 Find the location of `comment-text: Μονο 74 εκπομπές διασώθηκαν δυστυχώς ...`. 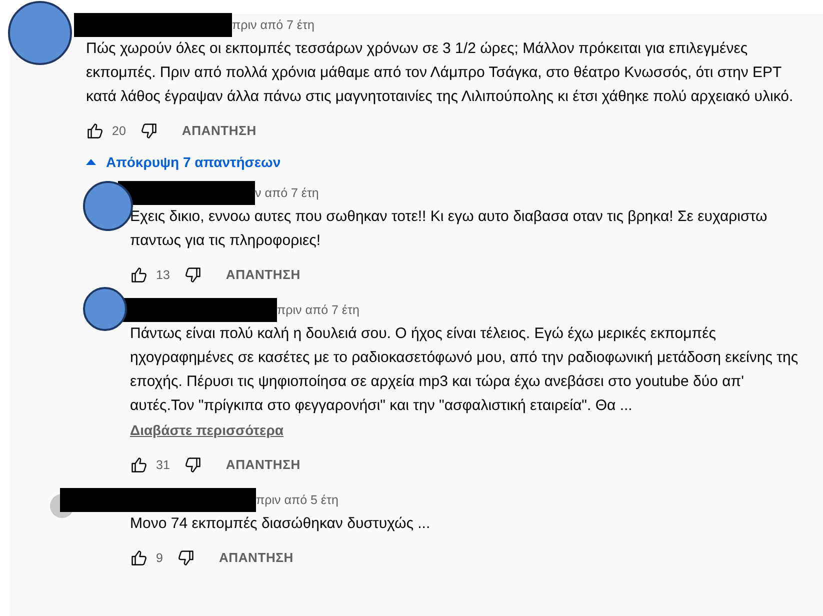

comment-text: Μονο 74 εκπομπές διασώθηκαν δυστυχώς ... is located at coordinates (281, 524).